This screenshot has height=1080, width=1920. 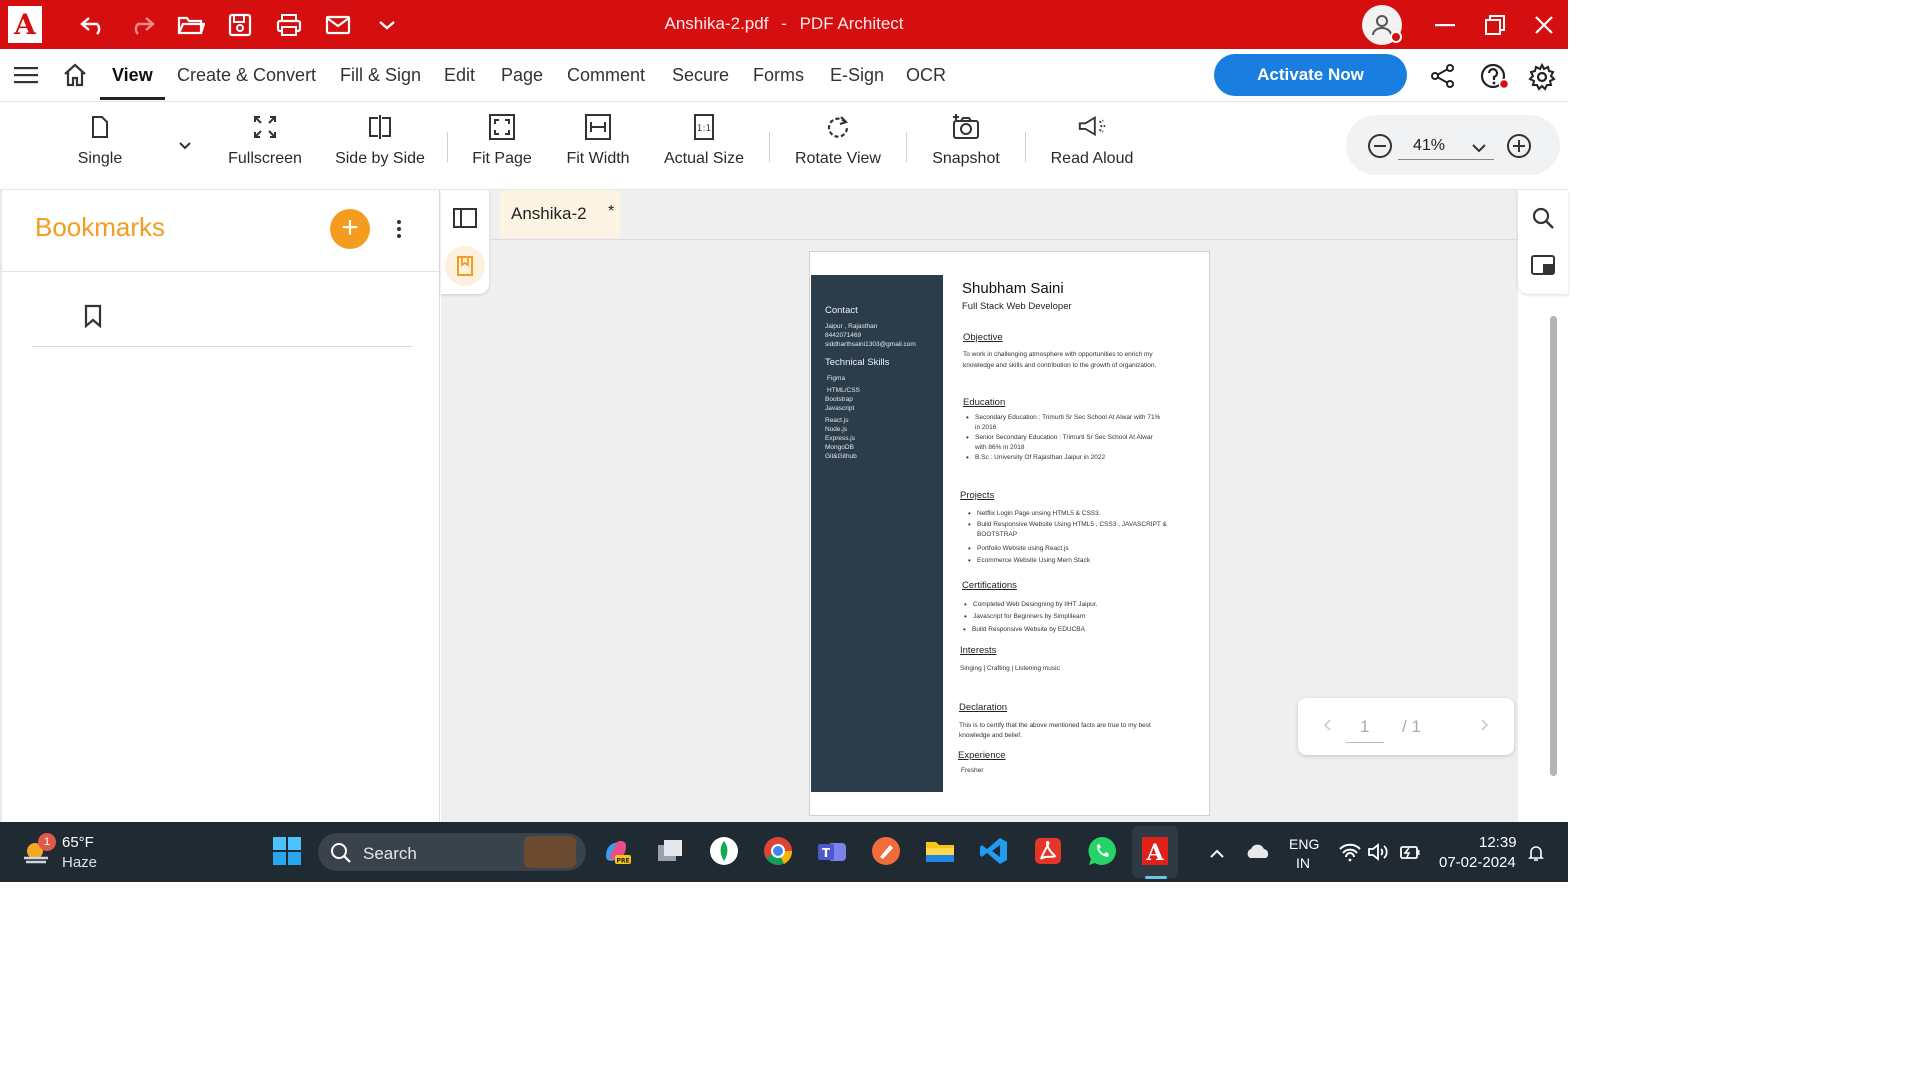 What do you see at coordinates (25, 24) in the screenshot?
I see `app-logo-icon: A` at bounding box center [25, 24].